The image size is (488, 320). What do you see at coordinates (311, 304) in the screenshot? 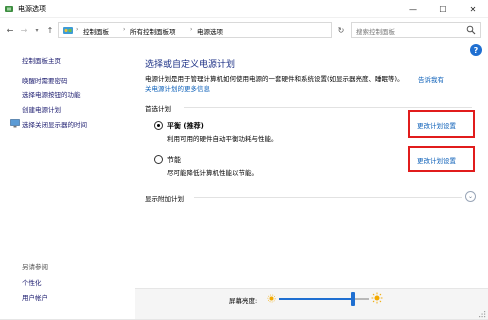
I see `brightness-bar` at bounding box center [311, 304].